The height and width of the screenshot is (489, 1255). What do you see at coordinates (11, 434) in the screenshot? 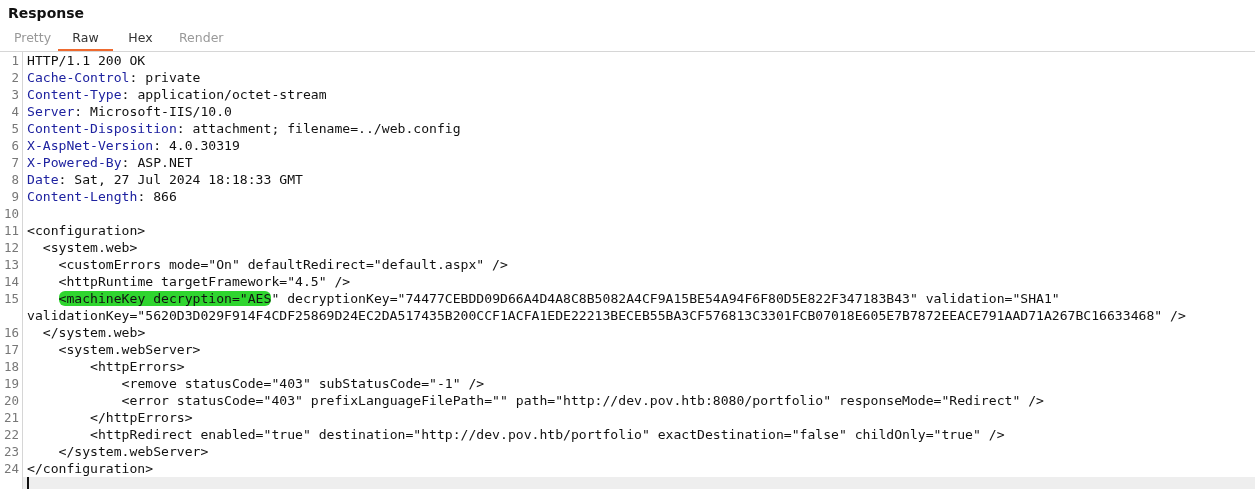
I see `line-number: 22` at bounding box center [11, 434].